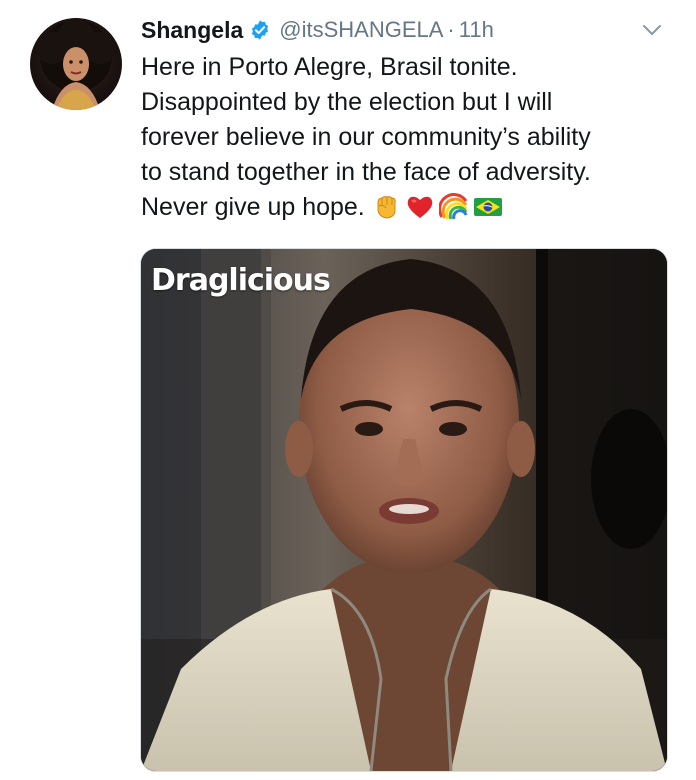 The width and height of the screenshot is (696, 780). What do you see at coordinates (437, 206) in the screenshot?
I see `emoji-row` at bounding box center [437, 206].